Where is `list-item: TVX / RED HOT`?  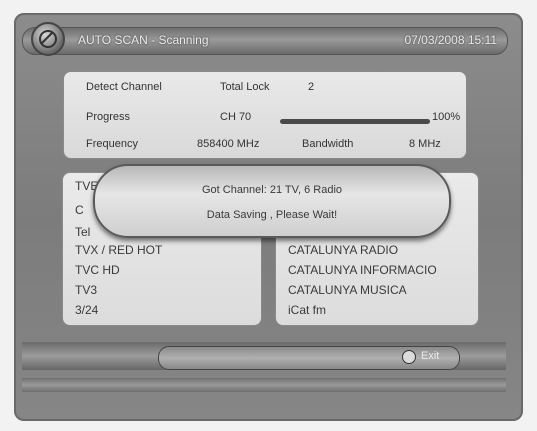
list-item: TVX / RED HOT is located at coordinates (119, 250).